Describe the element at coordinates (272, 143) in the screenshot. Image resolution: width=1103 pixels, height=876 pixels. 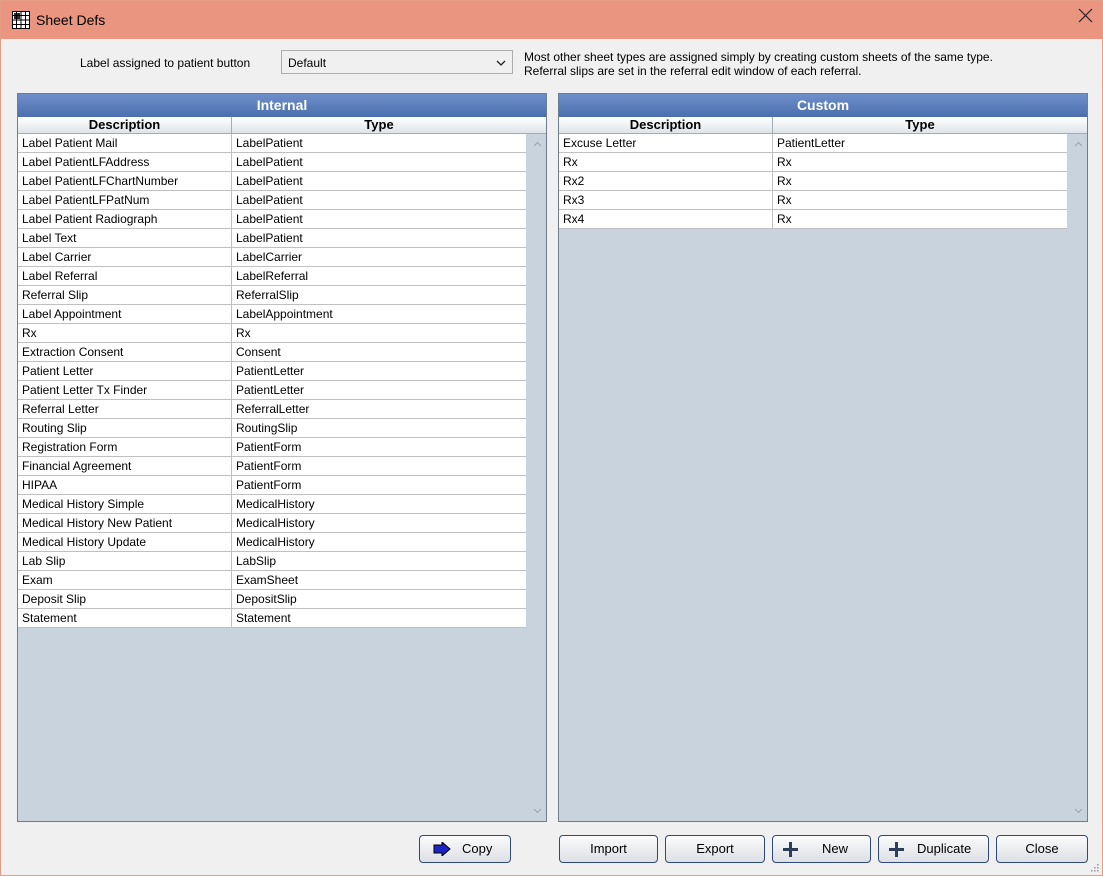
I see `table-row: Label Patient Mail LabelPatient` at that location.